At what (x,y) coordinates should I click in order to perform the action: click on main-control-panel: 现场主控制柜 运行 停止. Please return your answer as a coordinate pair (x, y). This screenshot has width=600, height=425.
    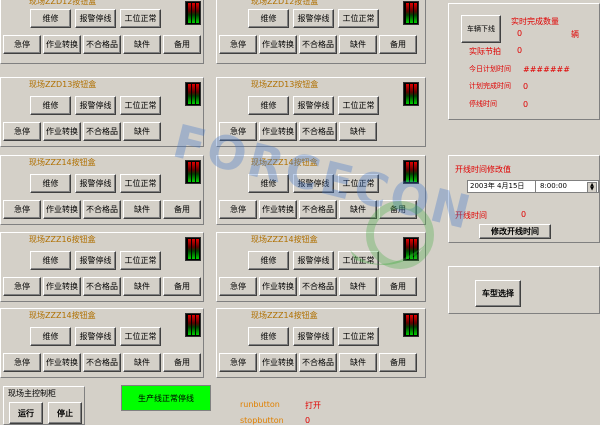
    Looking at the image, I should click on (44, 405).